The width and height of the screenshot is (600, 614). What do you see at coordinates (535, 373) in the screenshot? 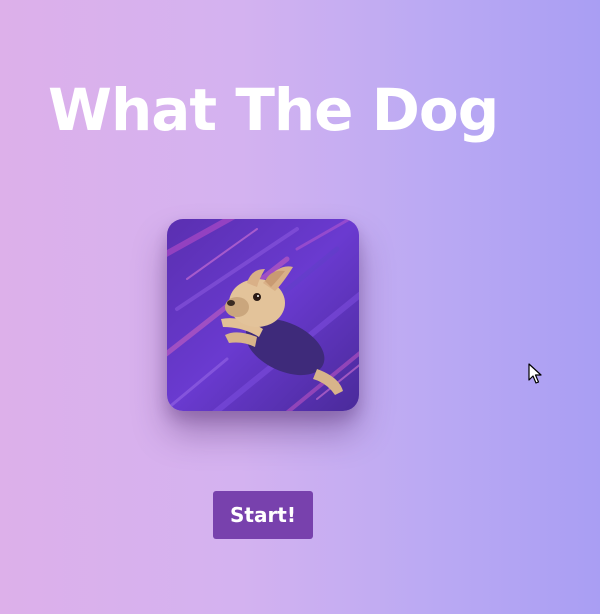
I see `mouse-cursor-icon` at bounding box center [535, 373].